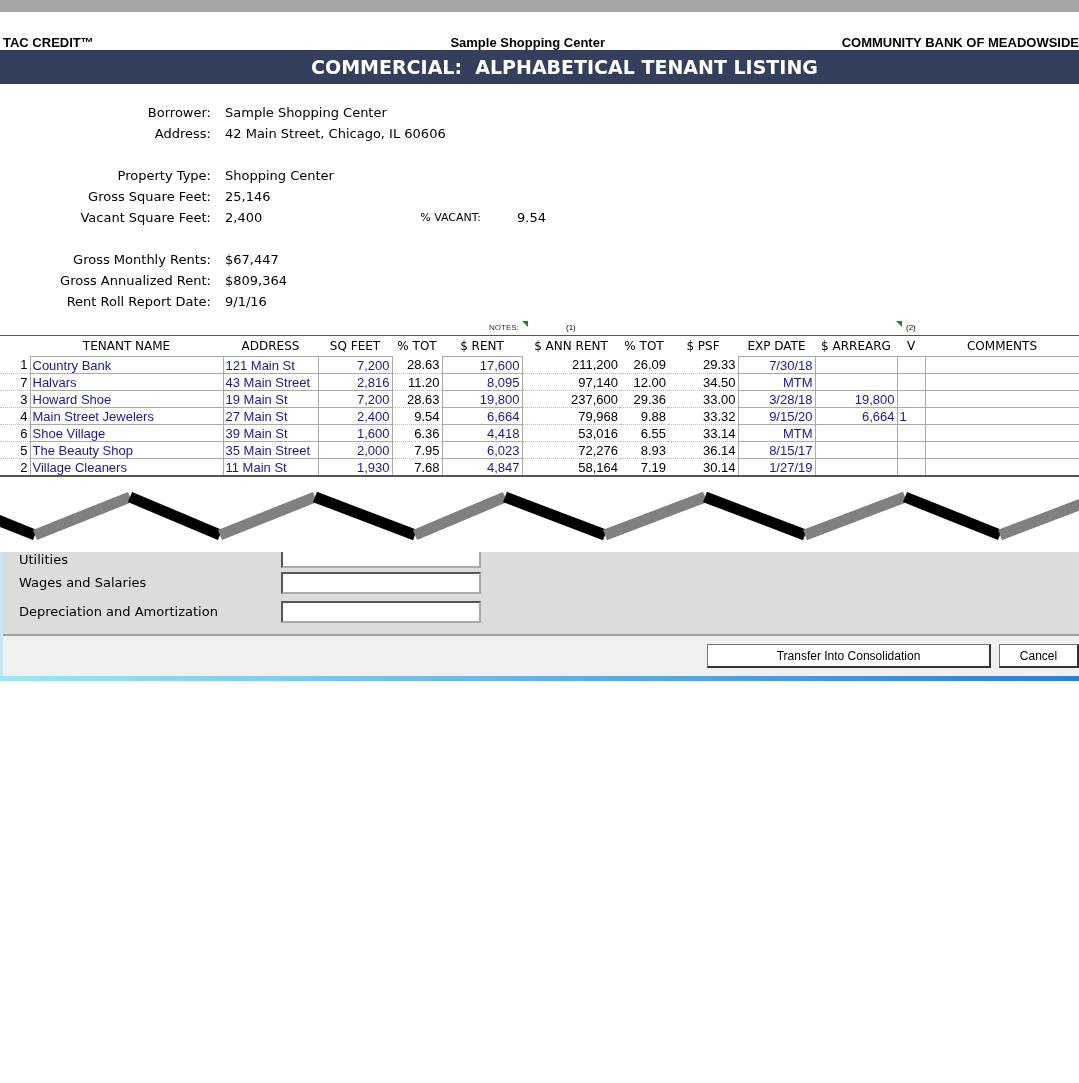 The height and width of the screenshot is (1083, 1079). Describe the element at coordinates (145, 217) in the screenshot. I see `field-label: Vacant Square Feet:` at that location.